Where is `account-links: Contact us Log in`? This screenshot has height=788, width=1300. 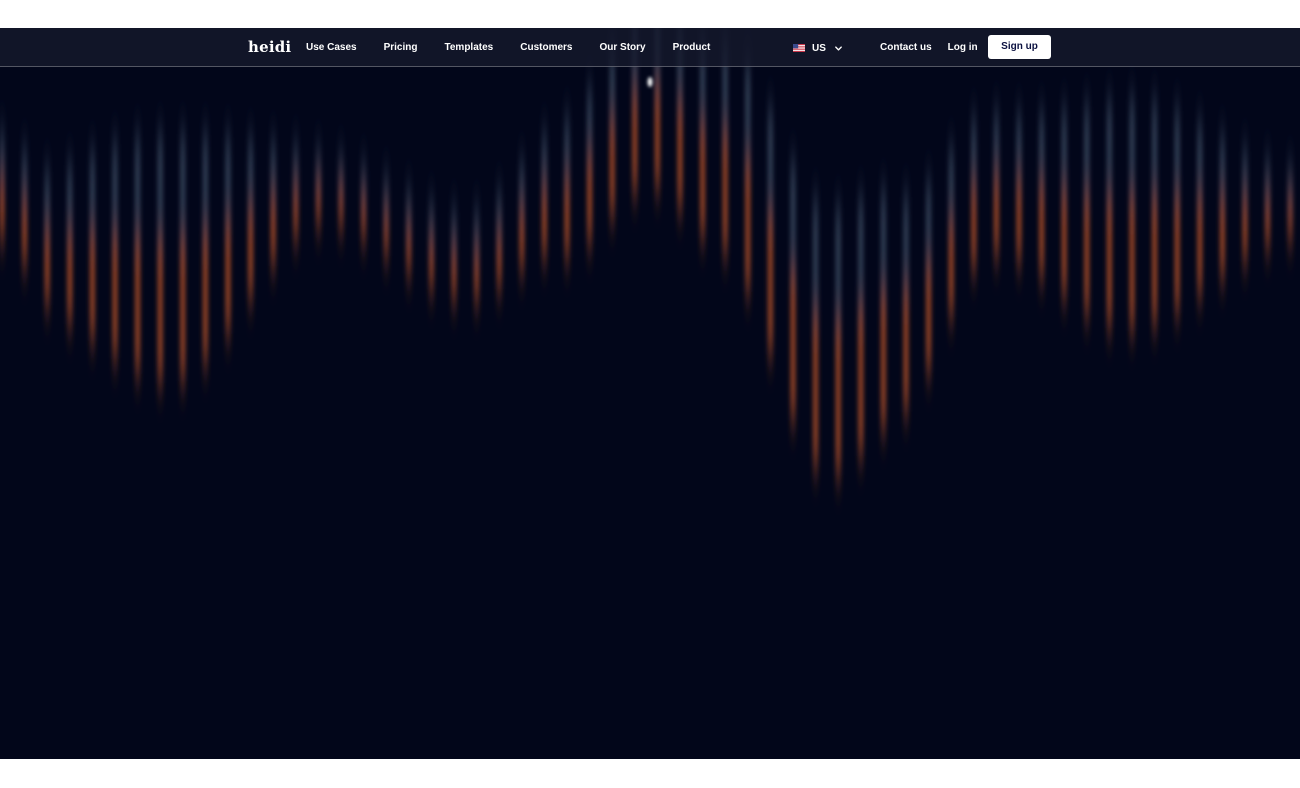
account-links: Contact us Log in is located at coordinates (929, 47).